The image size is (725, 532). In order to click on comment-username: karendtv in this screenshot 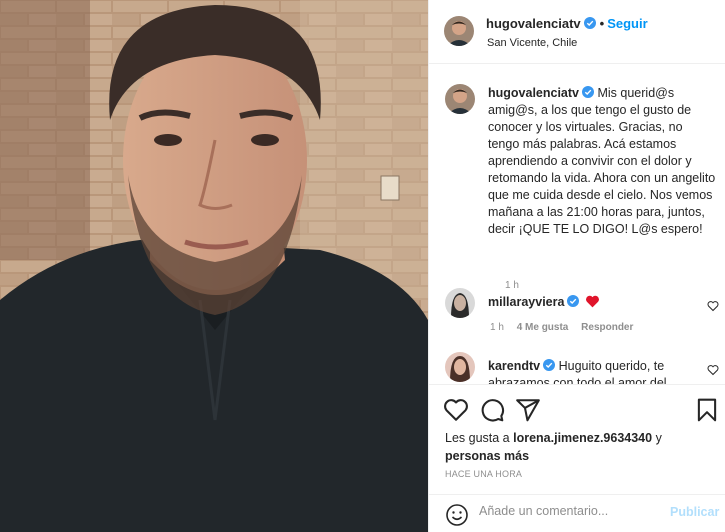, I will do `click(514, 366)`.